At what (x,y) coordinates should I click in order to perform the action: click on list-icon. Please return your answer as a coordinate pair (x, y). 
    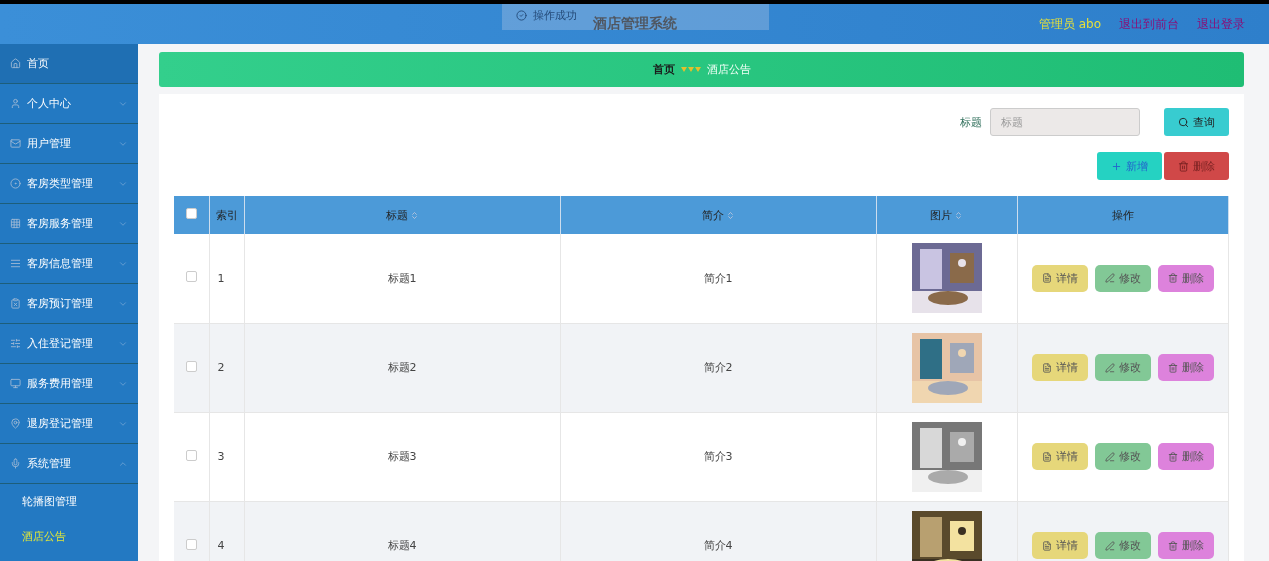
    Looking at the image, I should click on (15, 263).